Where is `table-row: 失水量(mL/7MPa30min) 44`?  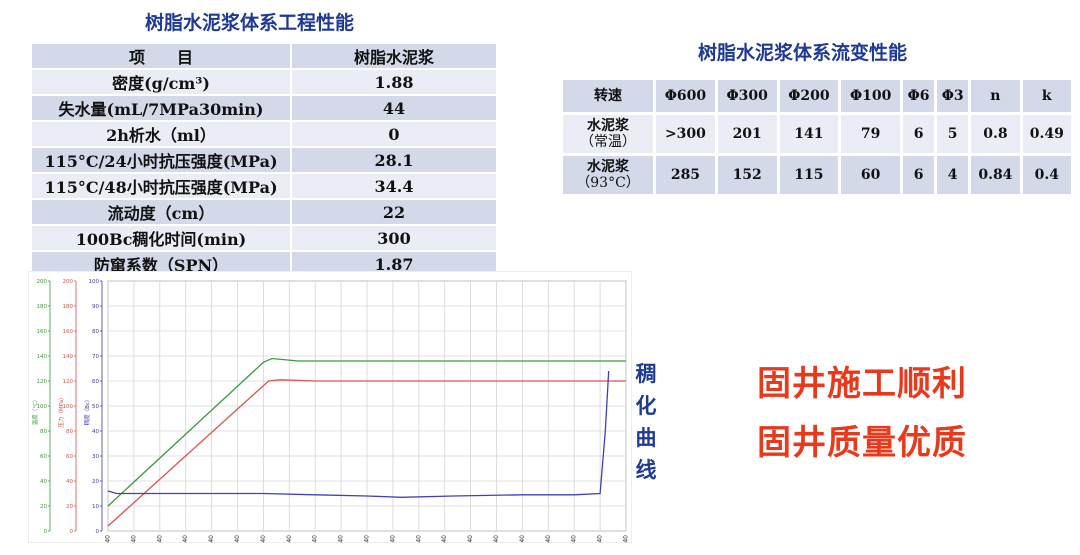
table-row: 失水量(mL/7MPa30min) 44 is located at coordinates (264, 108).